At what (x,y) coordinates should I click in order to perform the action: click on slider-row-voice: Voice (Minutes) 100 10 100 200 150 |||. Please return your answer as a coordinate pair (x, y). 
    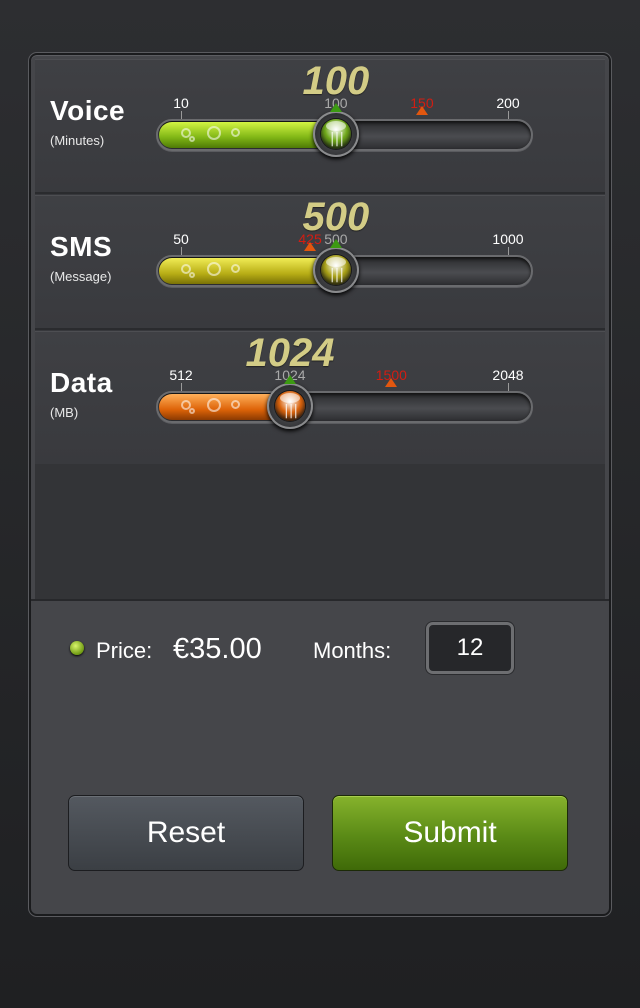
    Looking at the image, I should click on (320, 126).